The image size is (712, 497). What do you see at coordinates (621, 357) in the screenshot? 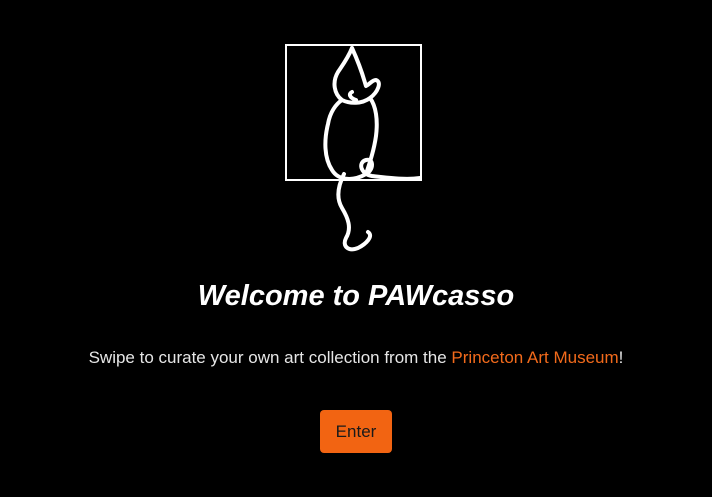
I see `tagline-suffix: !` at bounding box center [621, 357].